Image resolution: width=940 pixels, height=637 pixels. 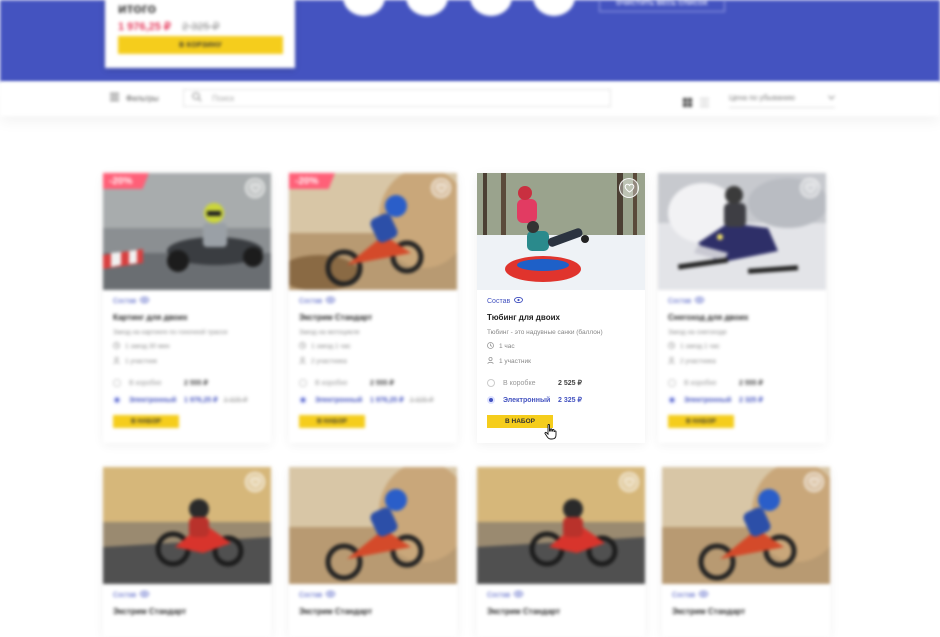 What do you see at coordinates (782, 98) in the screenshot?
I see `sort-select: Цена по убыванию` at bounding box center [782, 98].